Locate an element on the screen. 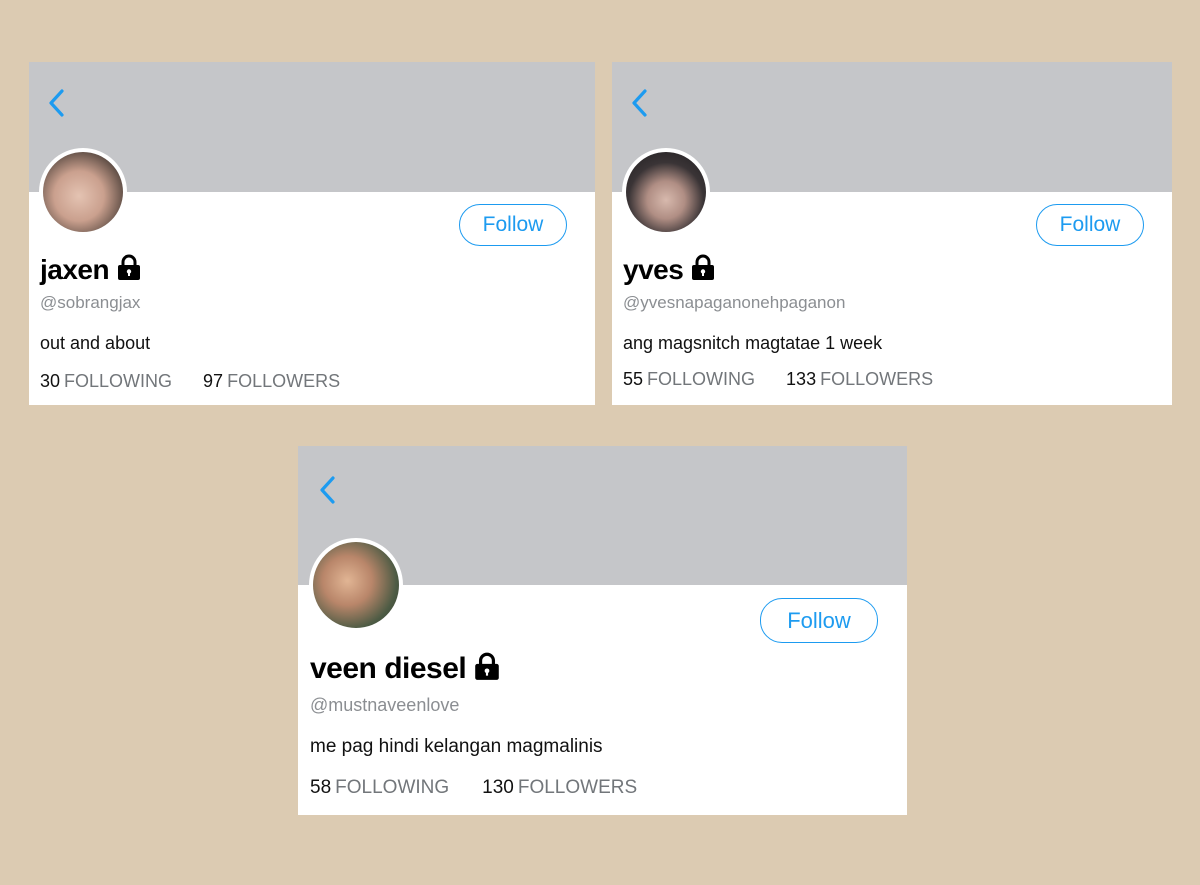 The width and height of the screenshot is (1200, 885). following-count: 58 is located at coordinates (321, 787).